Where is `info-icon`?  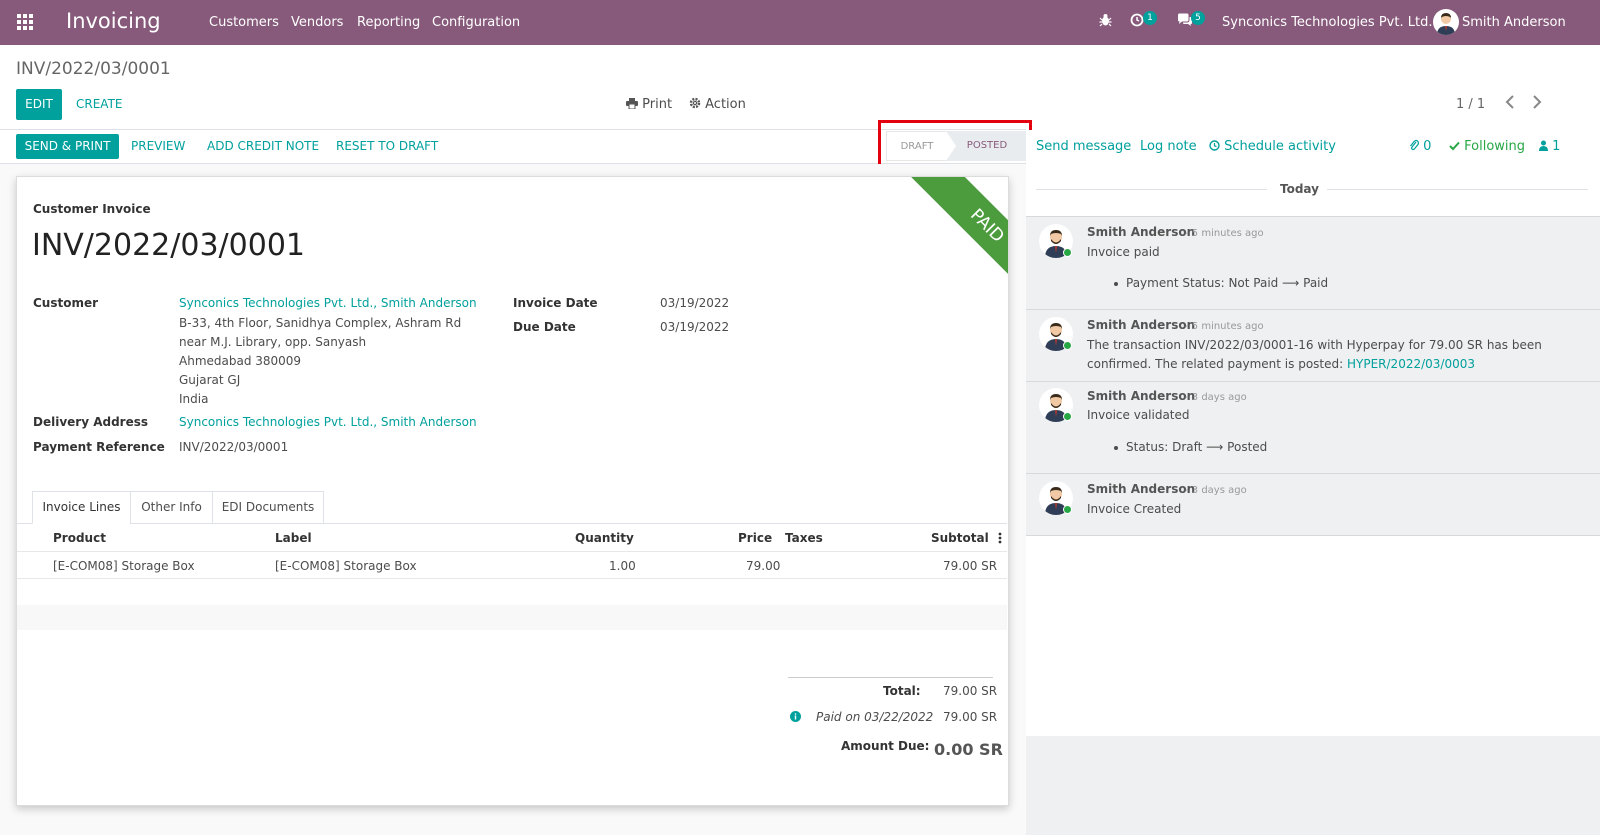 info-icon is located at coordinates (795, 718).